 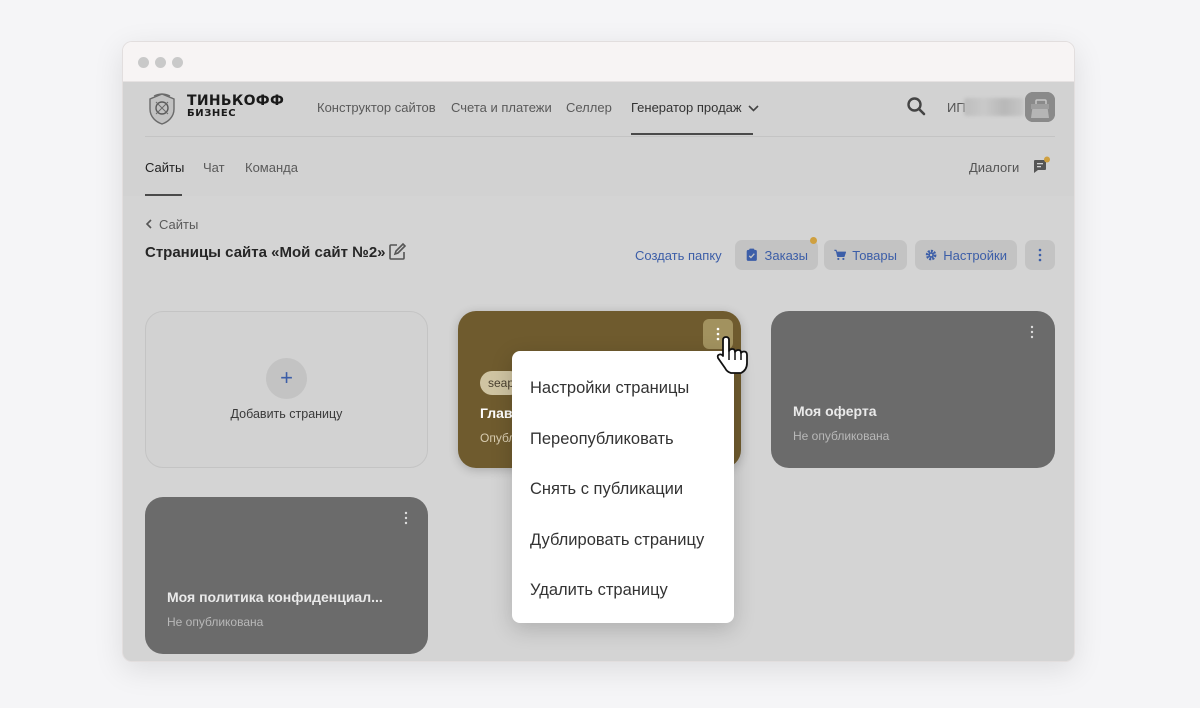 I want to click on active-nav-indicator, so click(x=692, y=134).